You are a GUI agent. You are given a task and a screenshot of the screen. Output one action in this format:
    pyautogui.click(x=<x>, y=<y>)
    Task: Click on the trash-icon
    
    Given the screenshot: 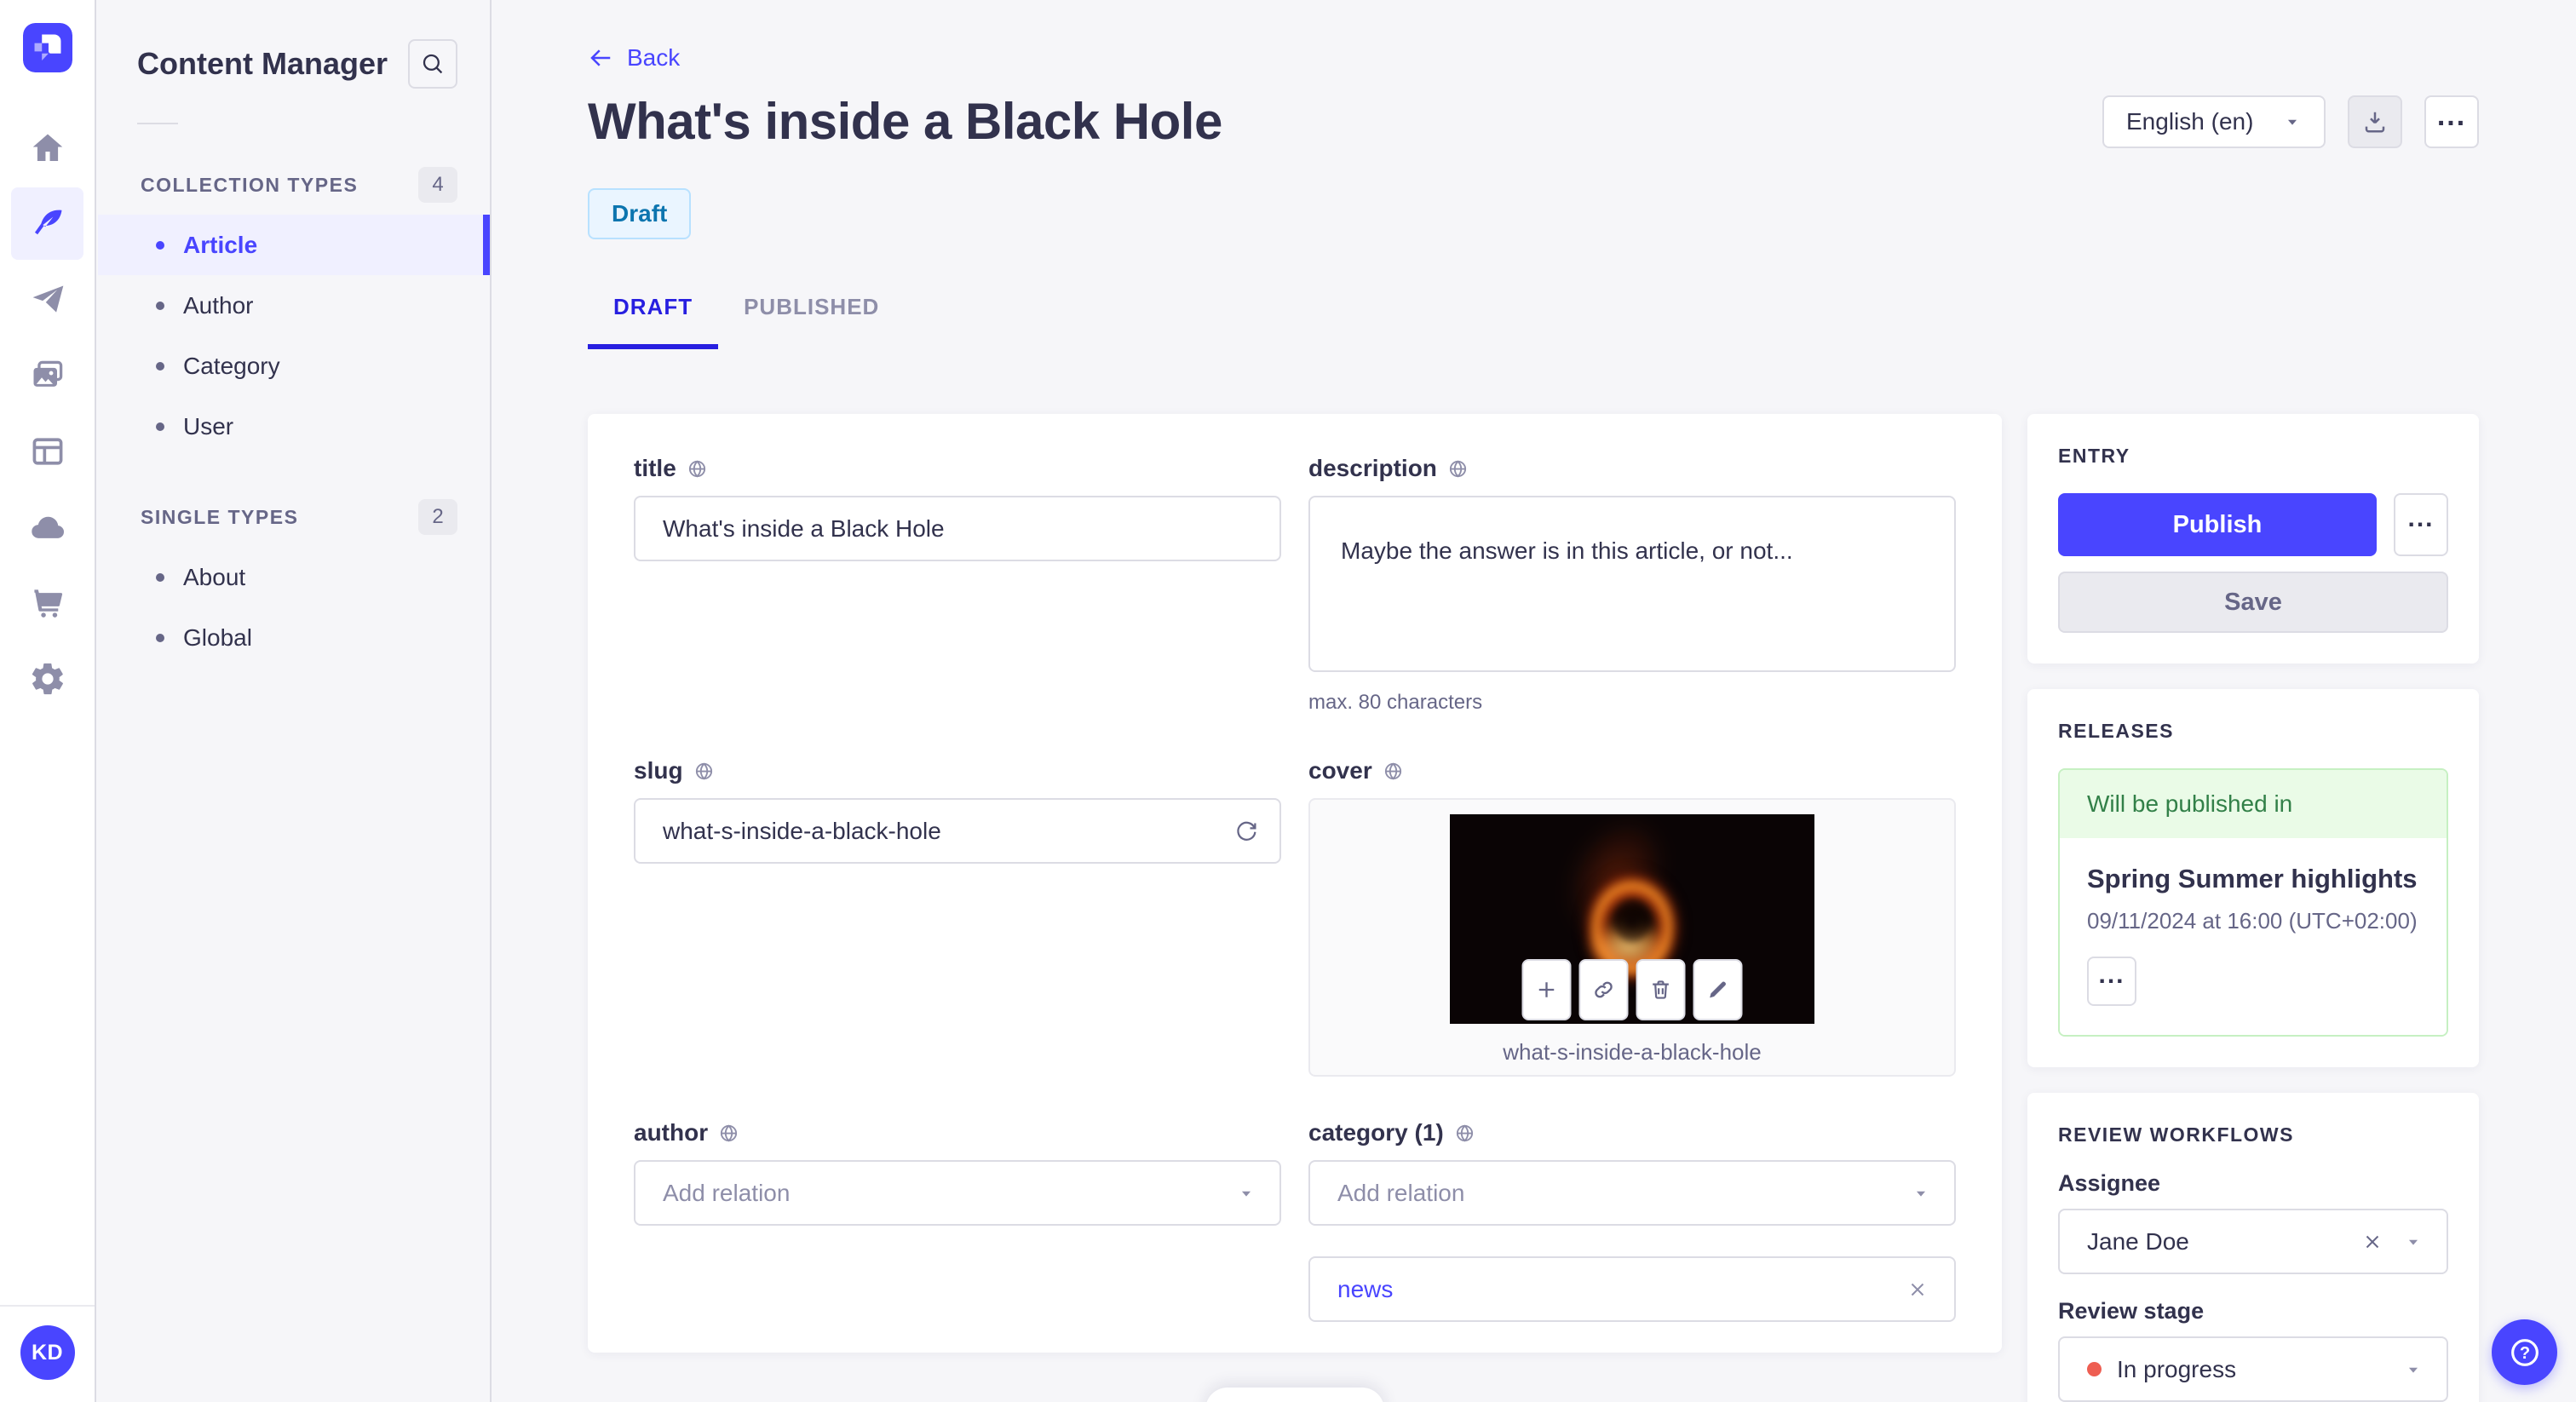 What is the action you would take?
    pyautogui.click(x=1661, y=990)
    